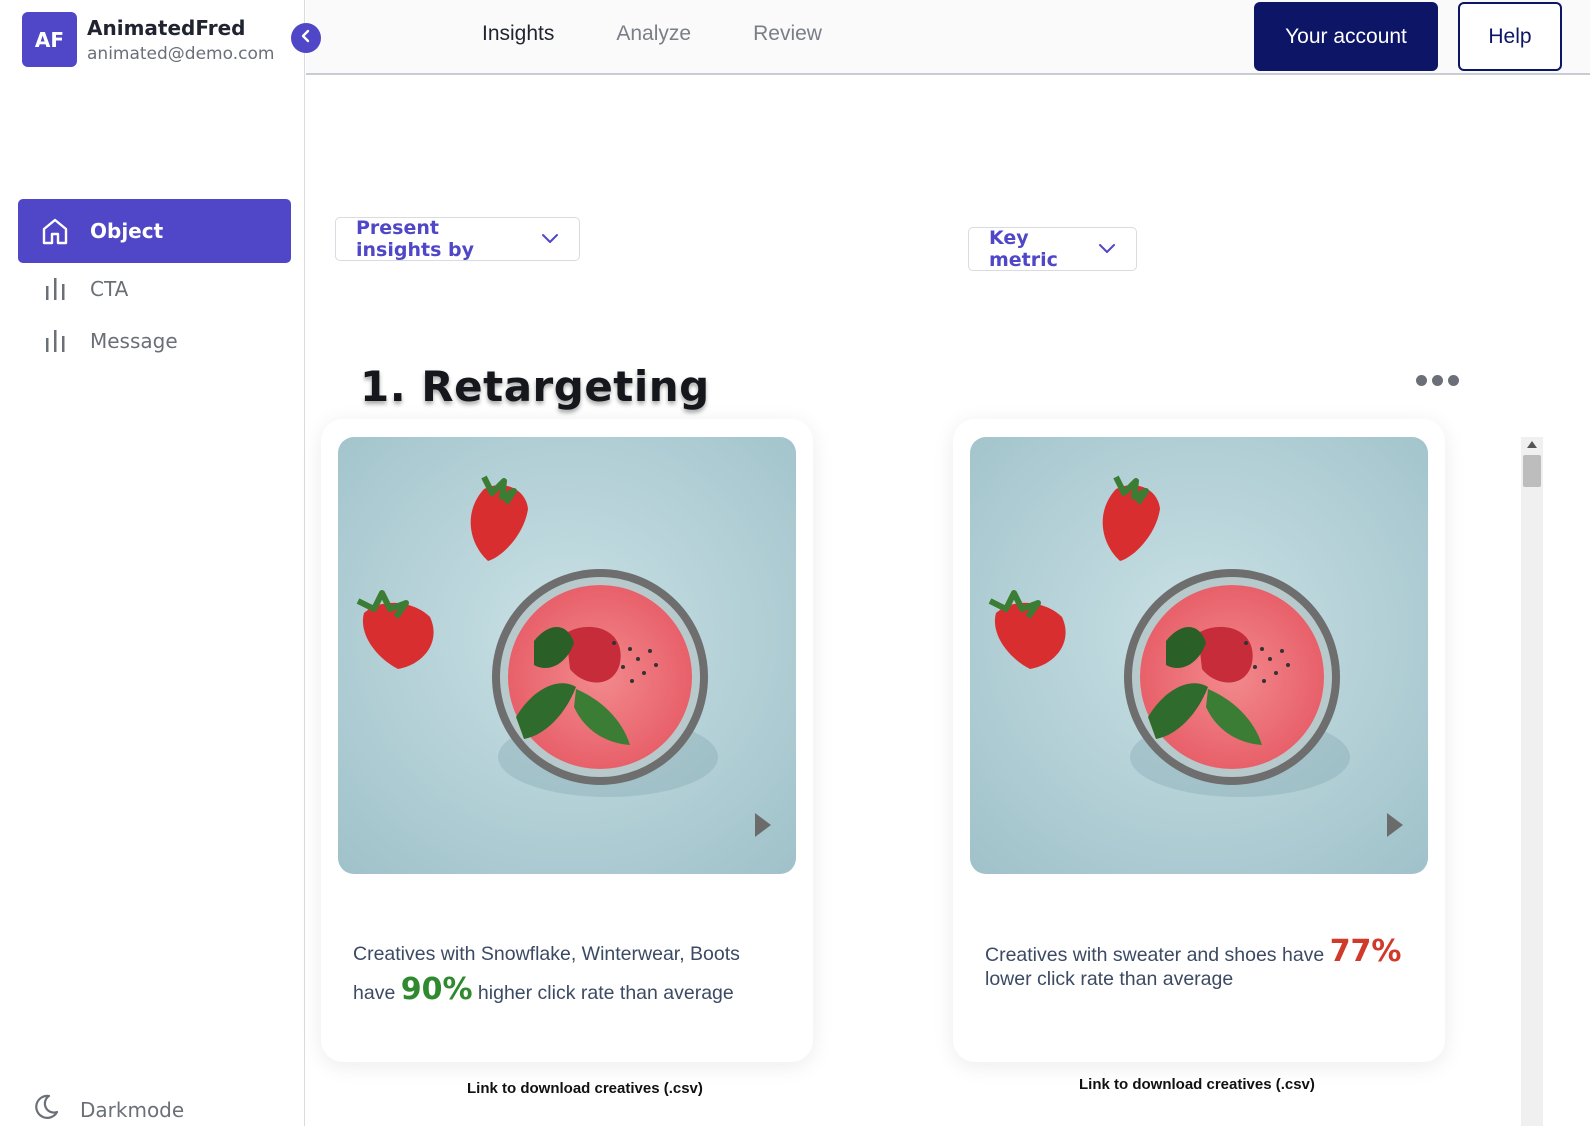  I want to click on sidebar-item-message: Message, so click(154, 341).